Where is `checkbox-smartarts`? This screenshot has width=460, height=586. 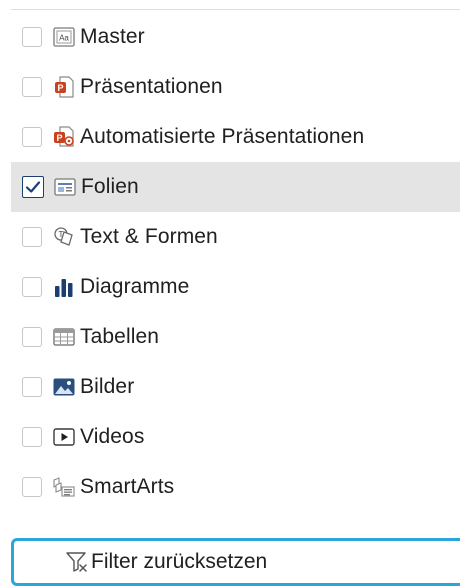
checkbox-smartarts is located at coordinates (32, 487).